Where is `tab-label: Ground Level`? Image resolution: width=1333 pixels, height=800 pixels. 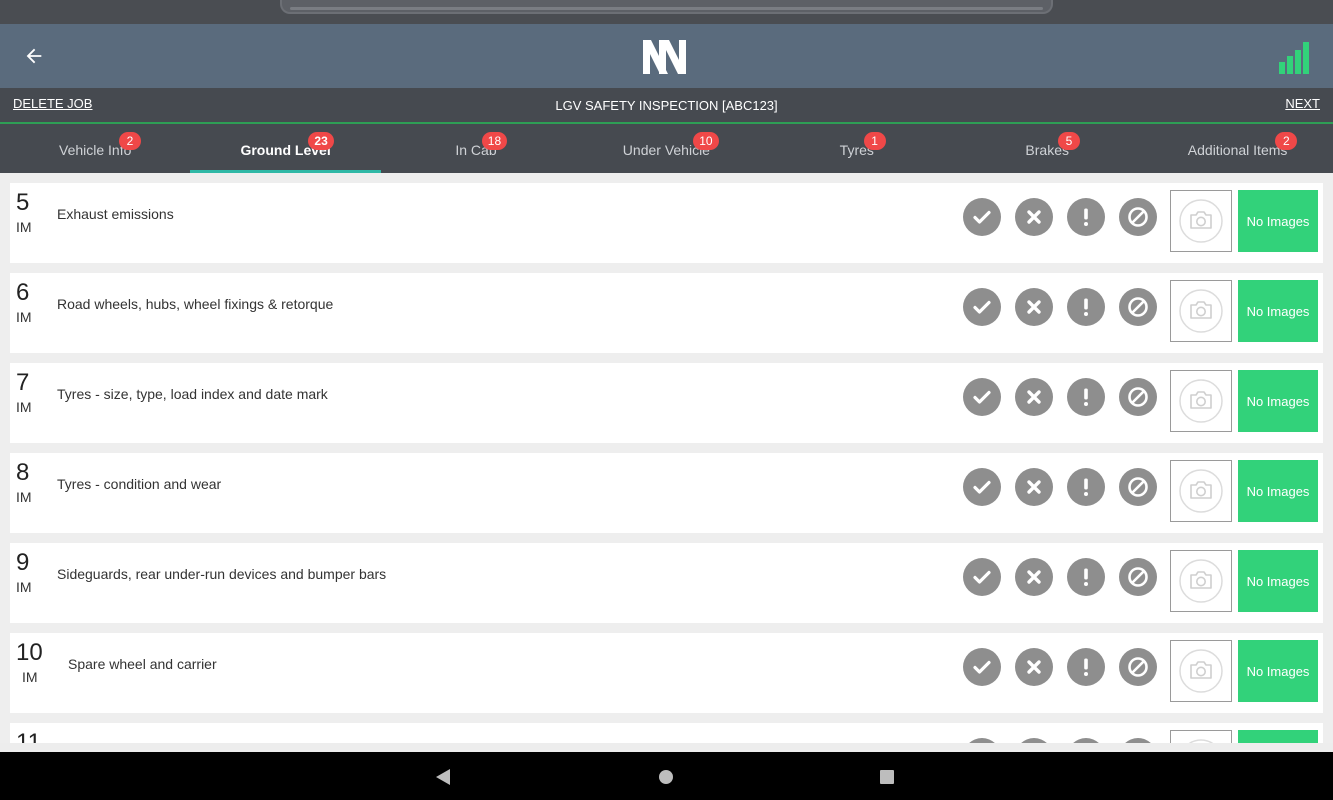
tab-label: Ground Level is located at coordinates (285, 150).